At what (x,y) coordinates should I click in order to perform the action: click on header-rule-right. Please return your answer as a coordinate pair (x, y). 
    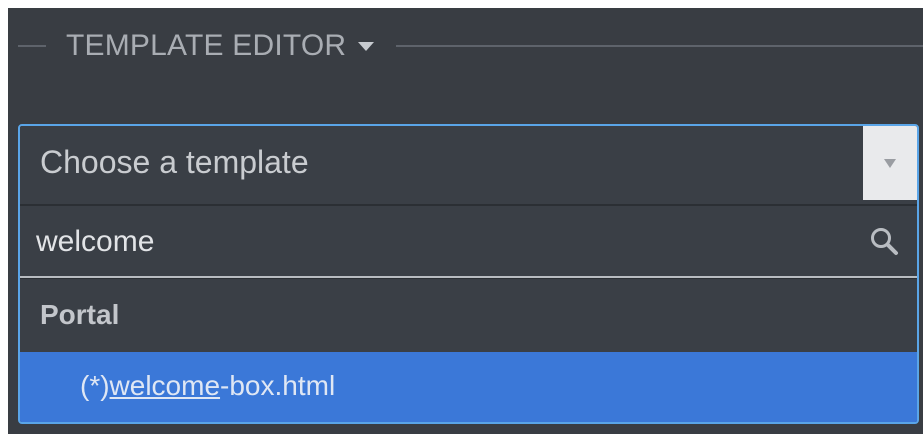
    Looking at the image, I should click on (659, 46).